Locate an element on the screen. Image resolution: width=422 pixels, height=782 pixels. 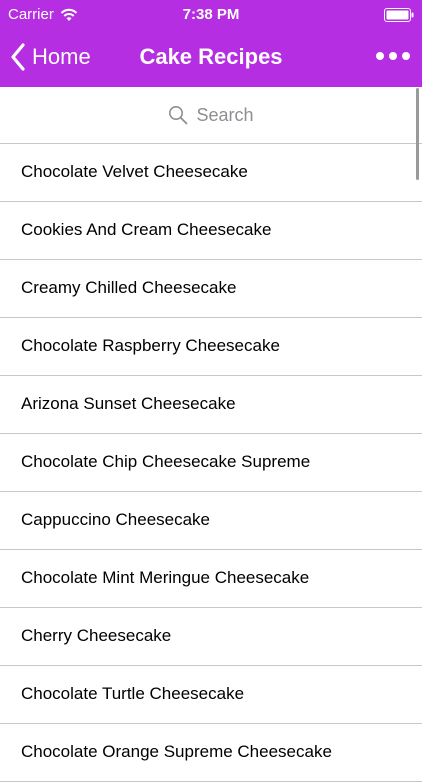
list-item-label: Cappuccino Cheesecake is located at coordinates (116, 519).